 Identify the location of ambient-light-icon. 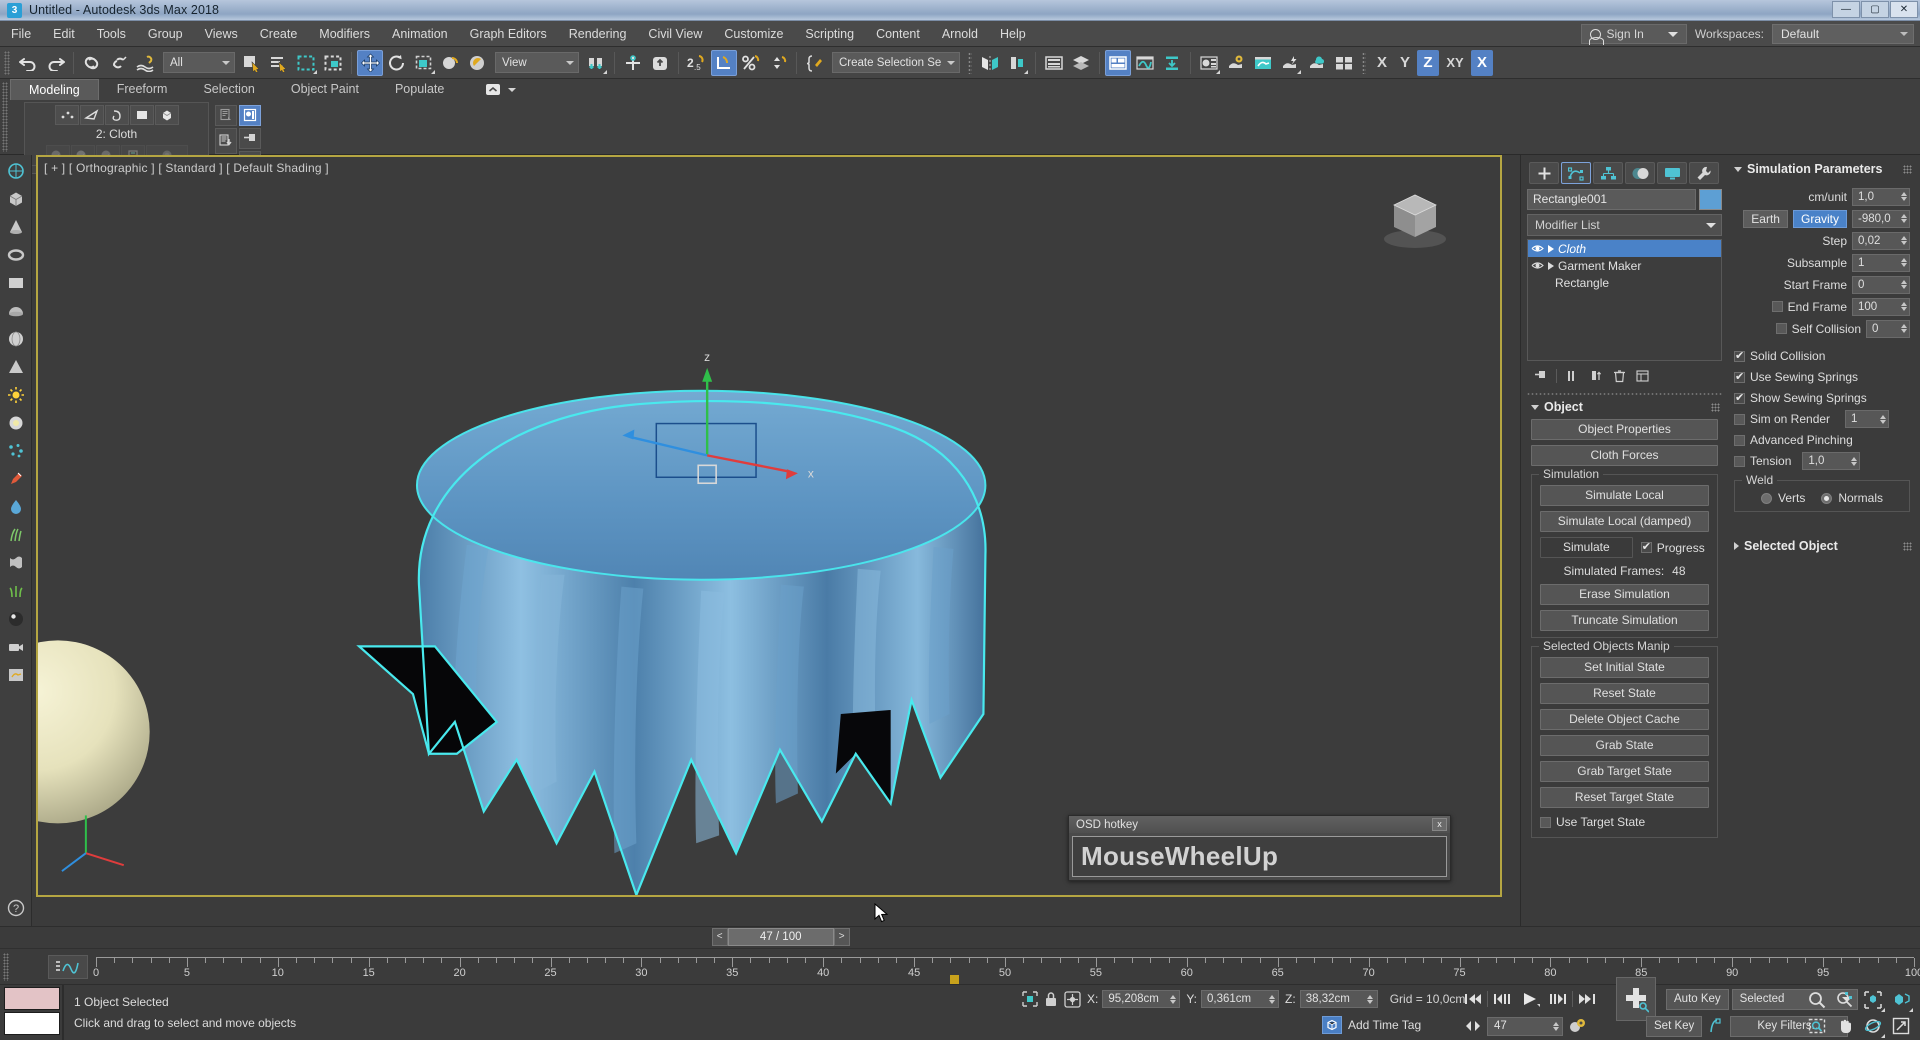
(16, 423).